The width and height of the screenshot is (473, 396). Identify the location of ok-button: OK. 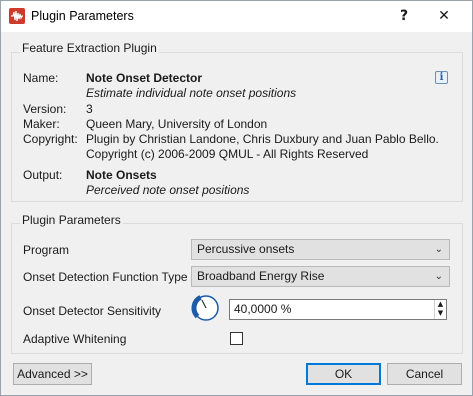
(343, 374).